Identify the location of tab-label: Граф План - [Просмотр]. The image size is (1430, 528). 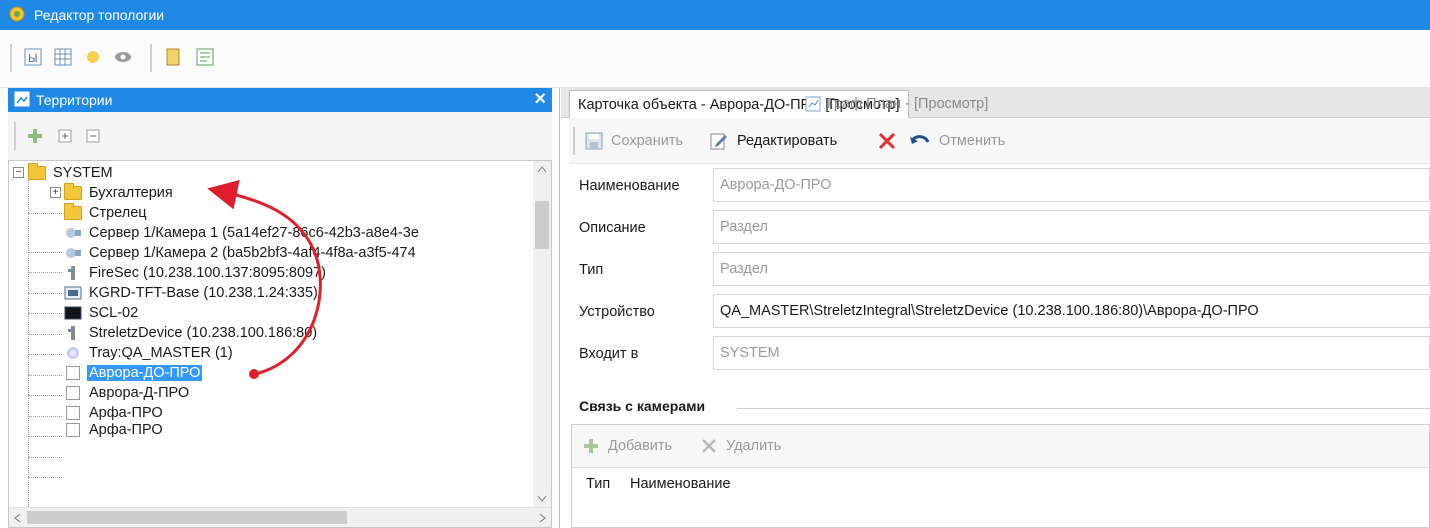
(908, 104).